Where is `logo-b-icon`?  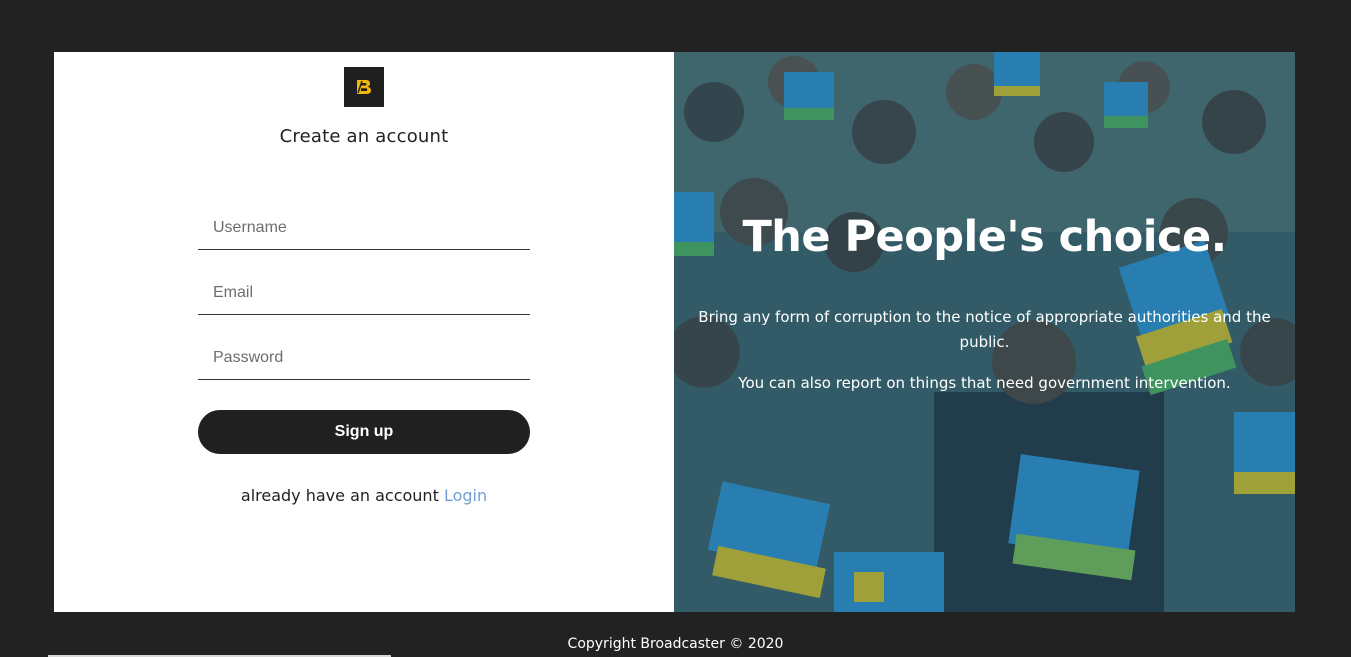 logo-b-icon is located at coordinates (364, 87).